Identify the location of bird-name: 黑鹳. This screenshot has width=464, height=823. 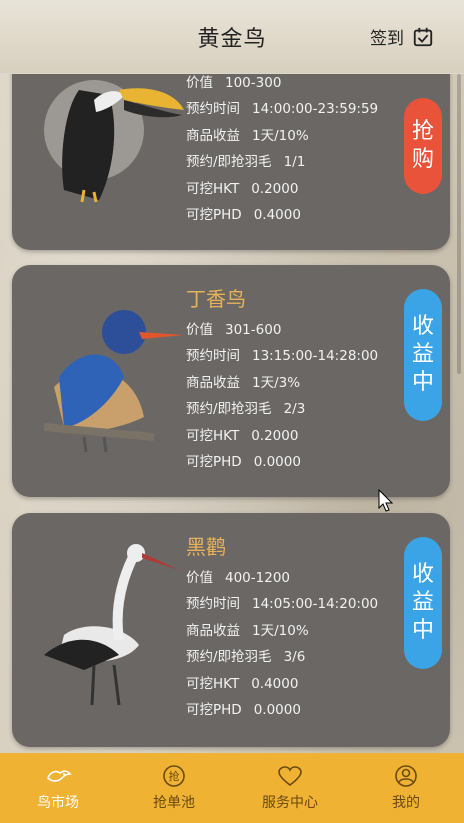
(206, 547).